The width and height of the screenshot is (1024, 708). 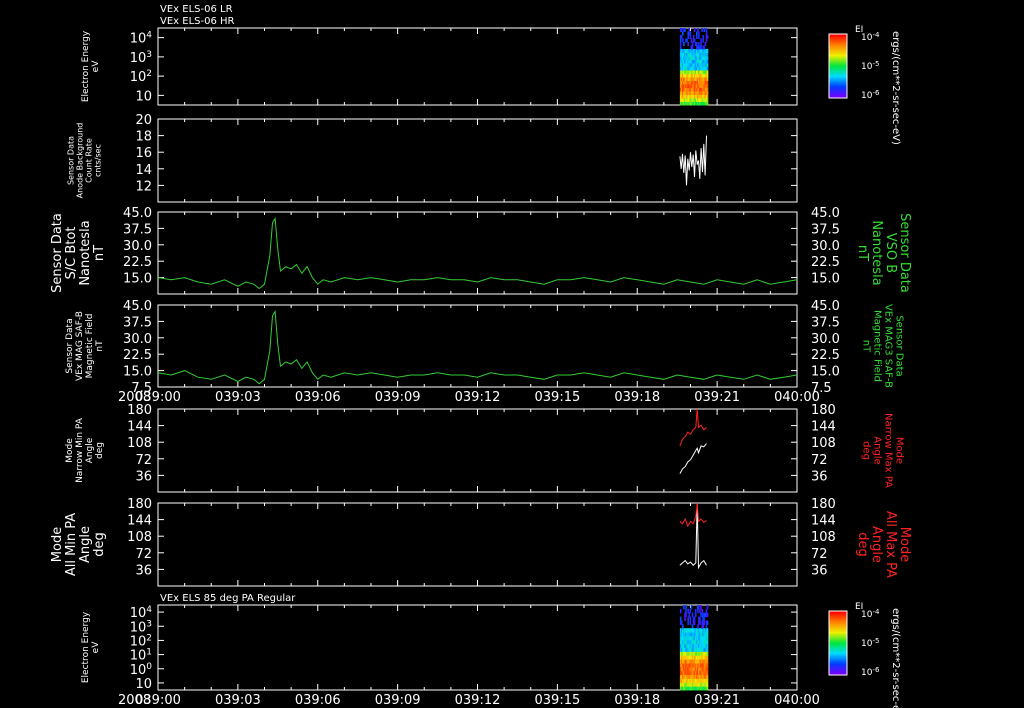 I want to click on p1-ytick-label: 103, so click(x=141, y=58).